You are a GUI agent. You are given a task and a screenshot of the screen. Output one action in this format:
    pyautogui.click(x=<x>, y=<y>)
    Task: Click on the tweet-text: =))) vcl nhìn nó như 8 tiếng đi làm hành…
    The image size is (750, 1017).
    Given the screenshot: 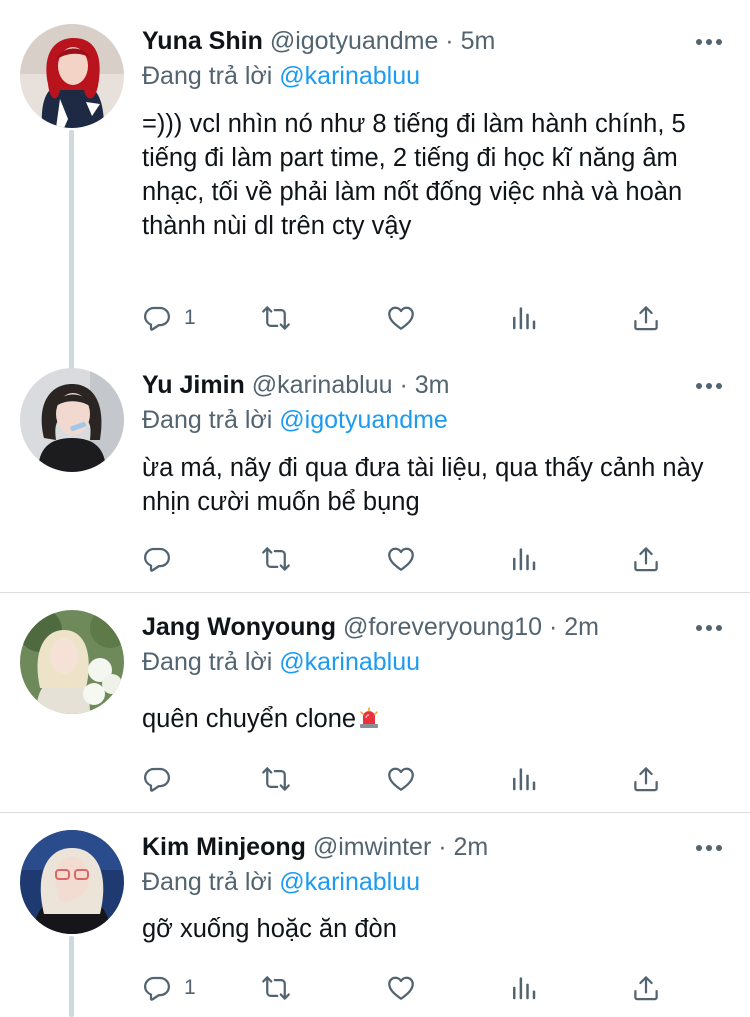 What is the action you would take?
    pyautogui.click(x=414, y=175)
    